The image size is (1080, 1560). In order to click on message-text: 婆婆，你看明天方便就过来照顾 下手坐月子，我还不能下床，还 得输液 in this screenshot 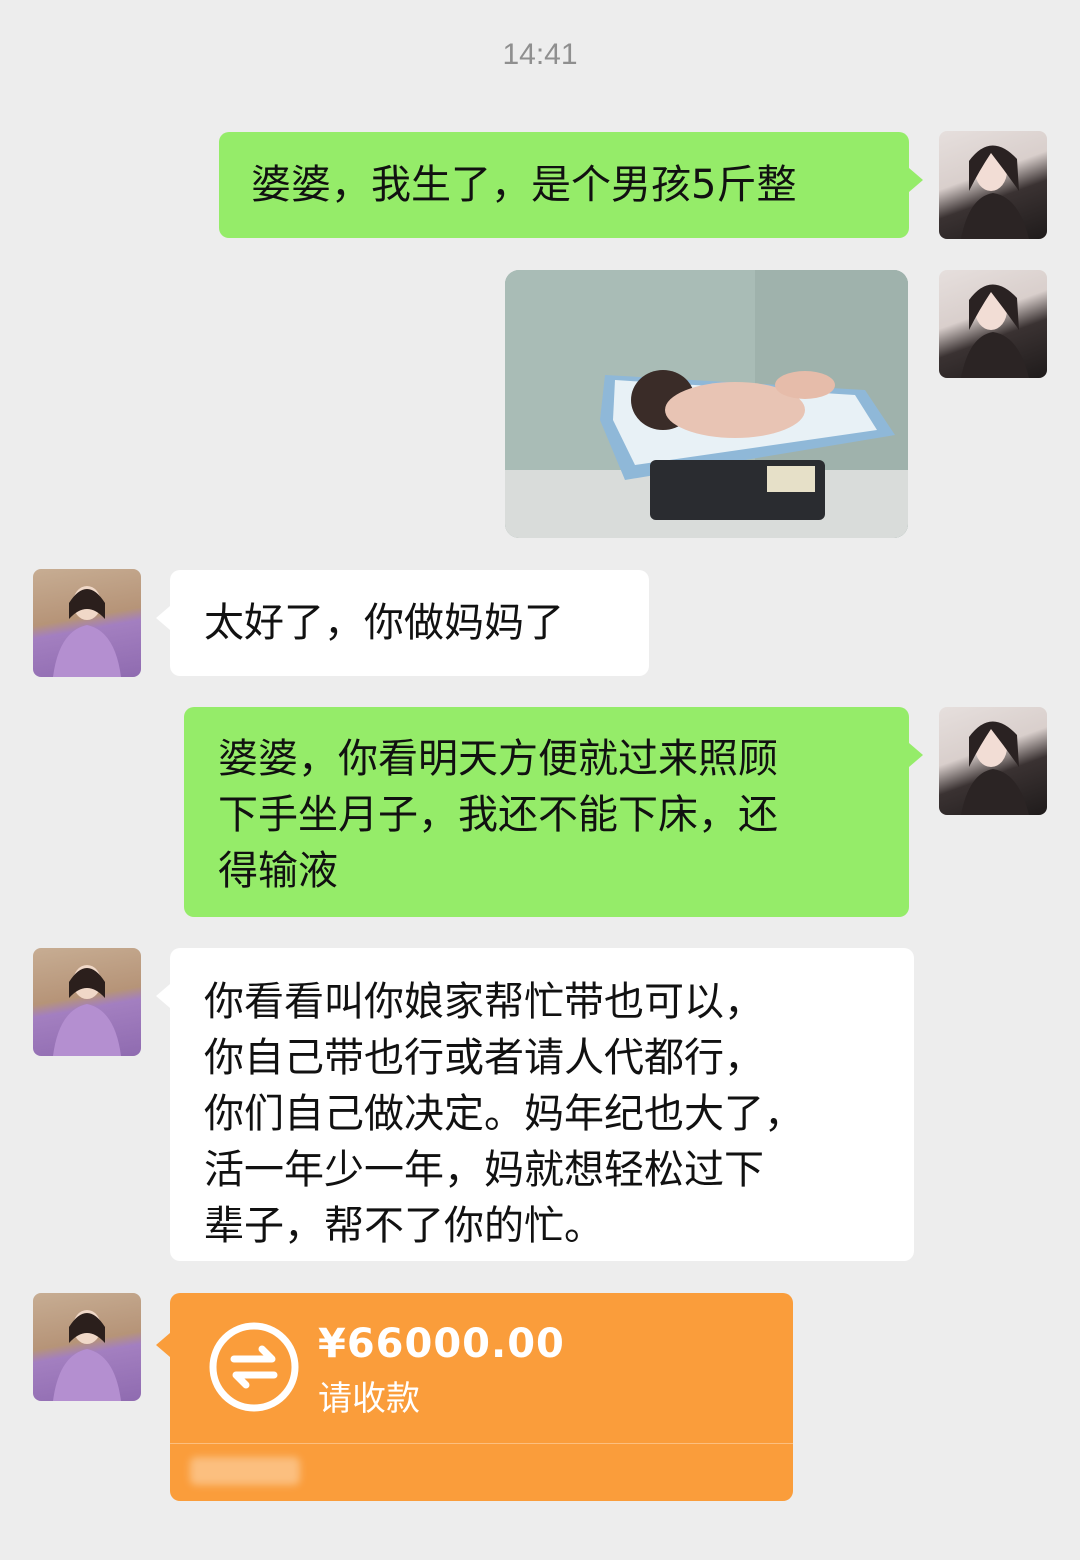, I will do `click(498, 815)`.